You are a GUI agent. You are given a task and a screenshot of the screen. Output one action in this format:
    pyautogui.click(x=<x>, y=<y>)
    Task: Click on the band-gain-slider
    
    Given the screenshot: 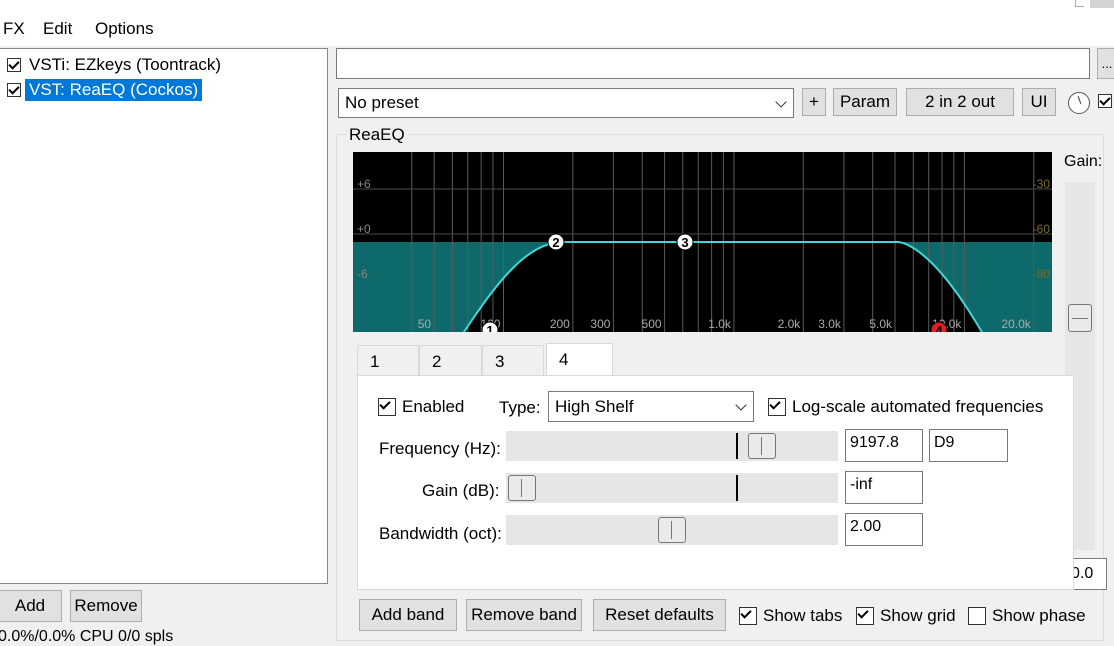 What is the action you would take?
    pyautogui.click(x=672, y=488)
    